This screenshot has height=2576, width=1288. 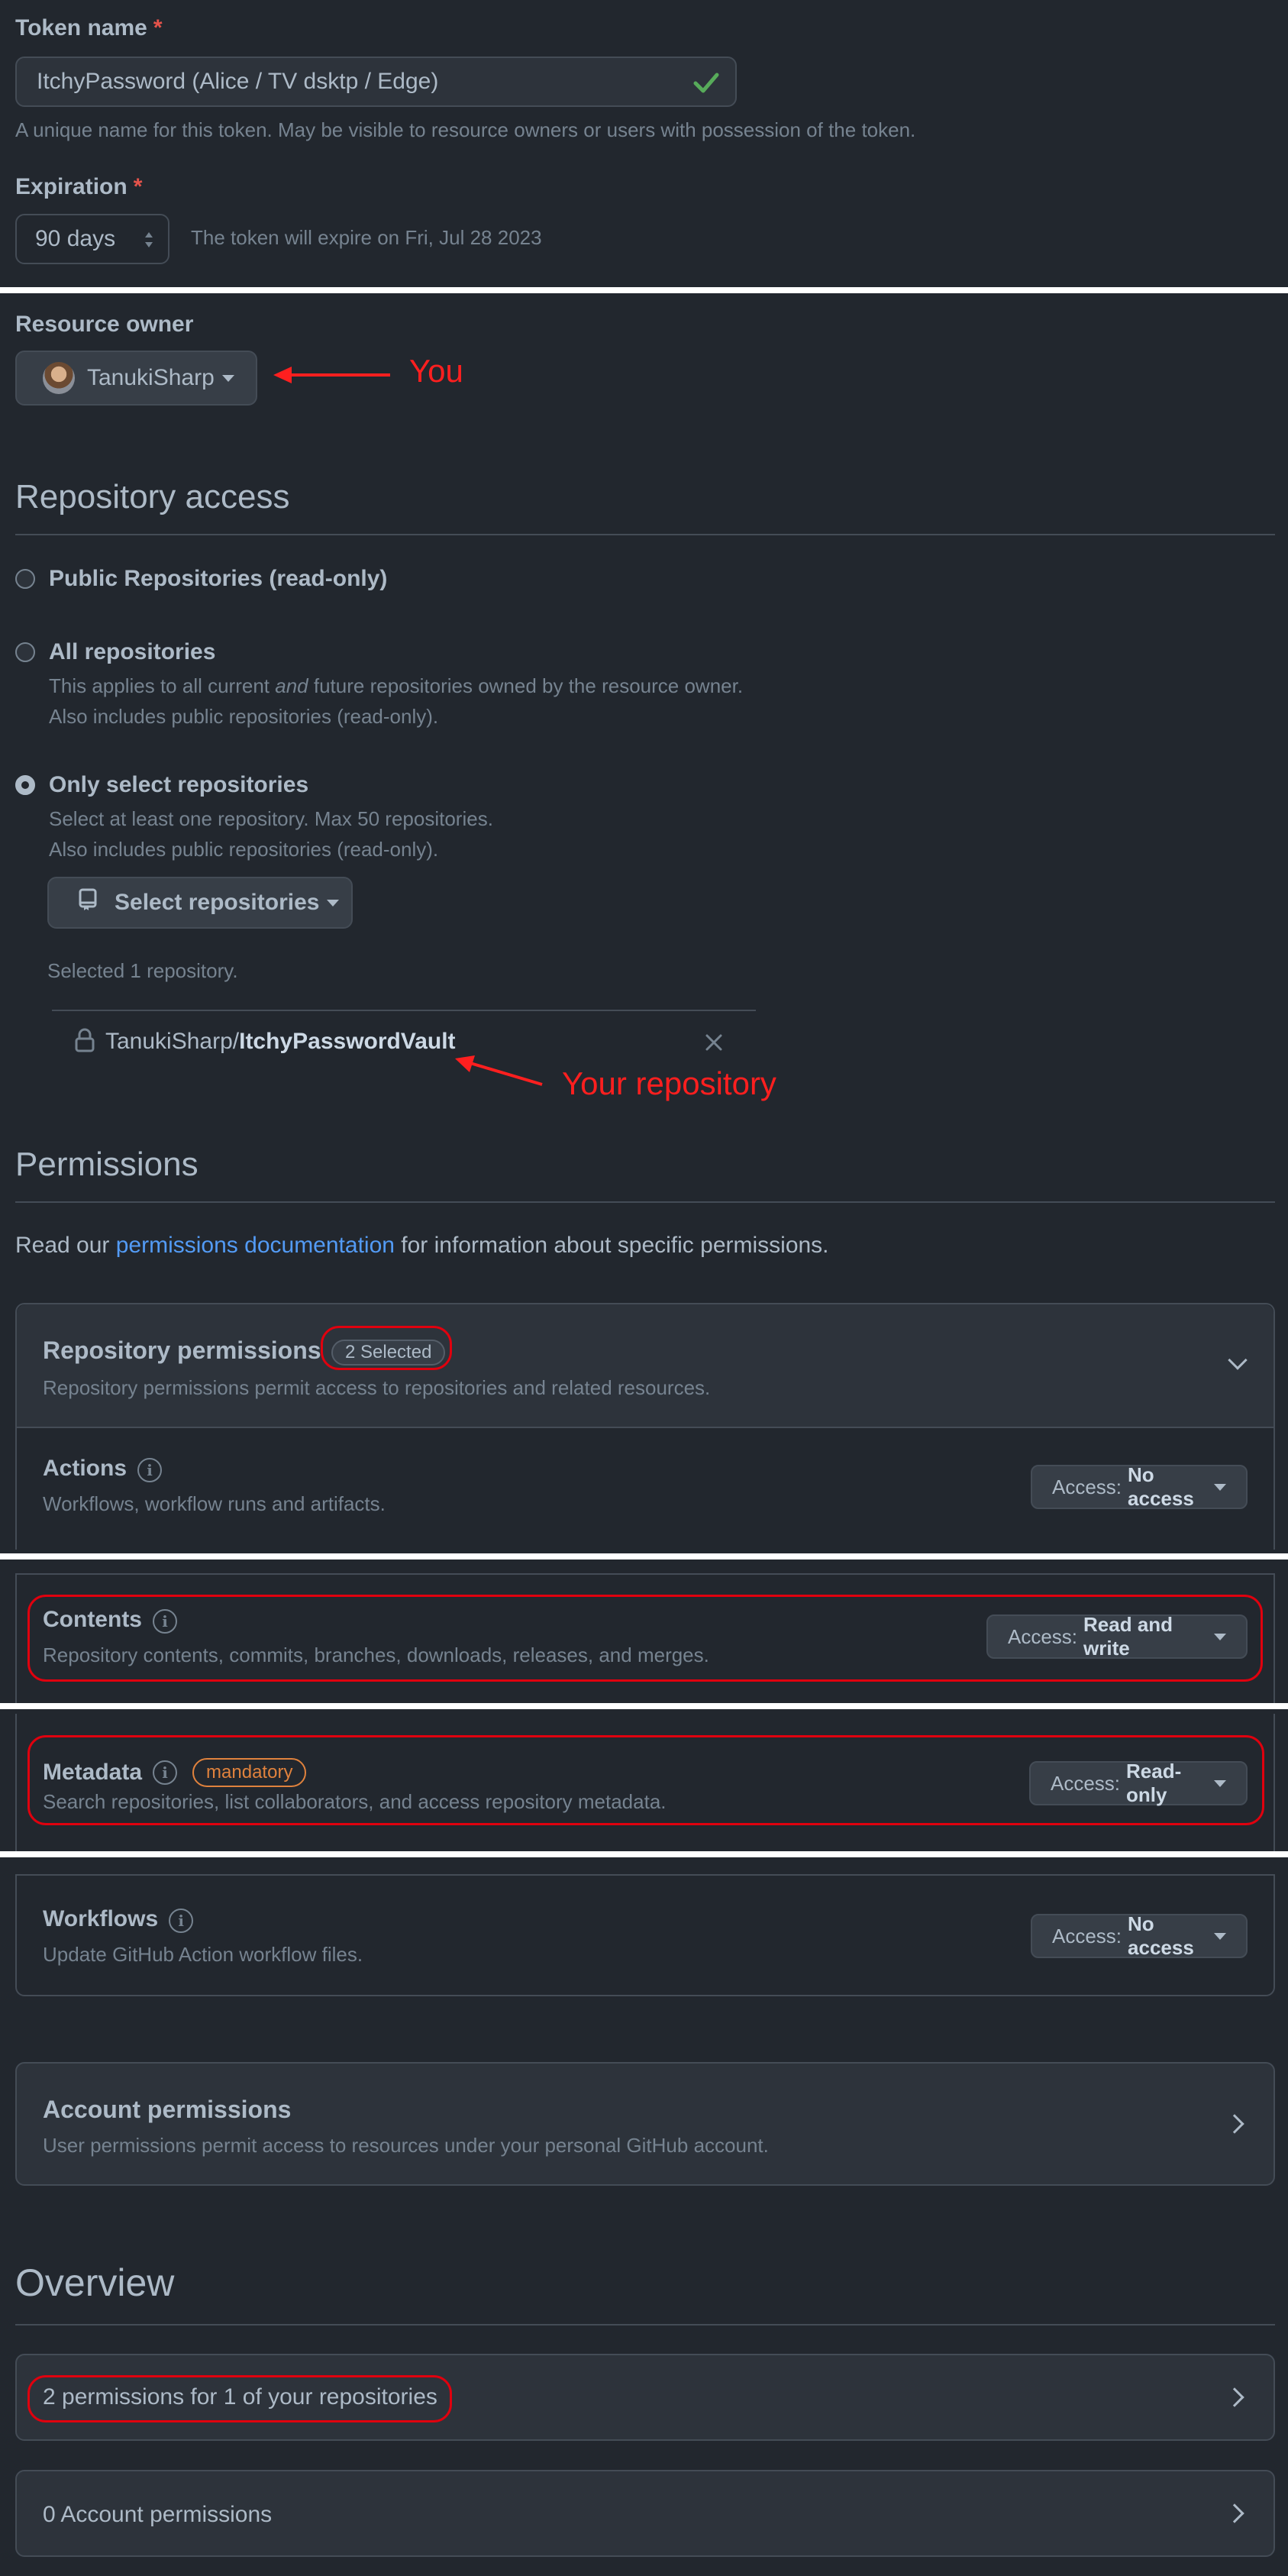 What do you see at coordinates (118, 1919) in the screenshot?
I see `permission-name: Workflows i` at bounding box center [118, 1919].